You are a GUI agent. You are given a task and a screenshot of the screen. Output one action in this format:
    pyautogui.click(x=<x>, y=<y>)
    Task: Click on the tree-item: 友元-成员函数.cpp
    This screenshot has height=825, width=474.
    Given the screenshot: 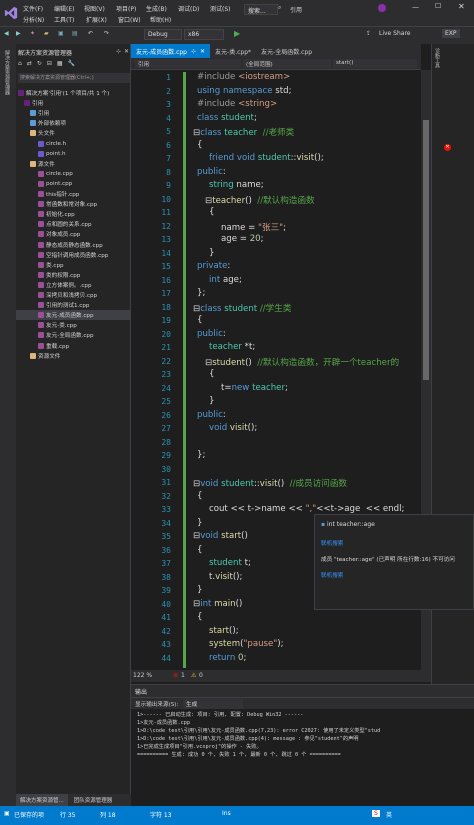 What is the action you would take?
    pyautogui.click(x=73, y=315)
    